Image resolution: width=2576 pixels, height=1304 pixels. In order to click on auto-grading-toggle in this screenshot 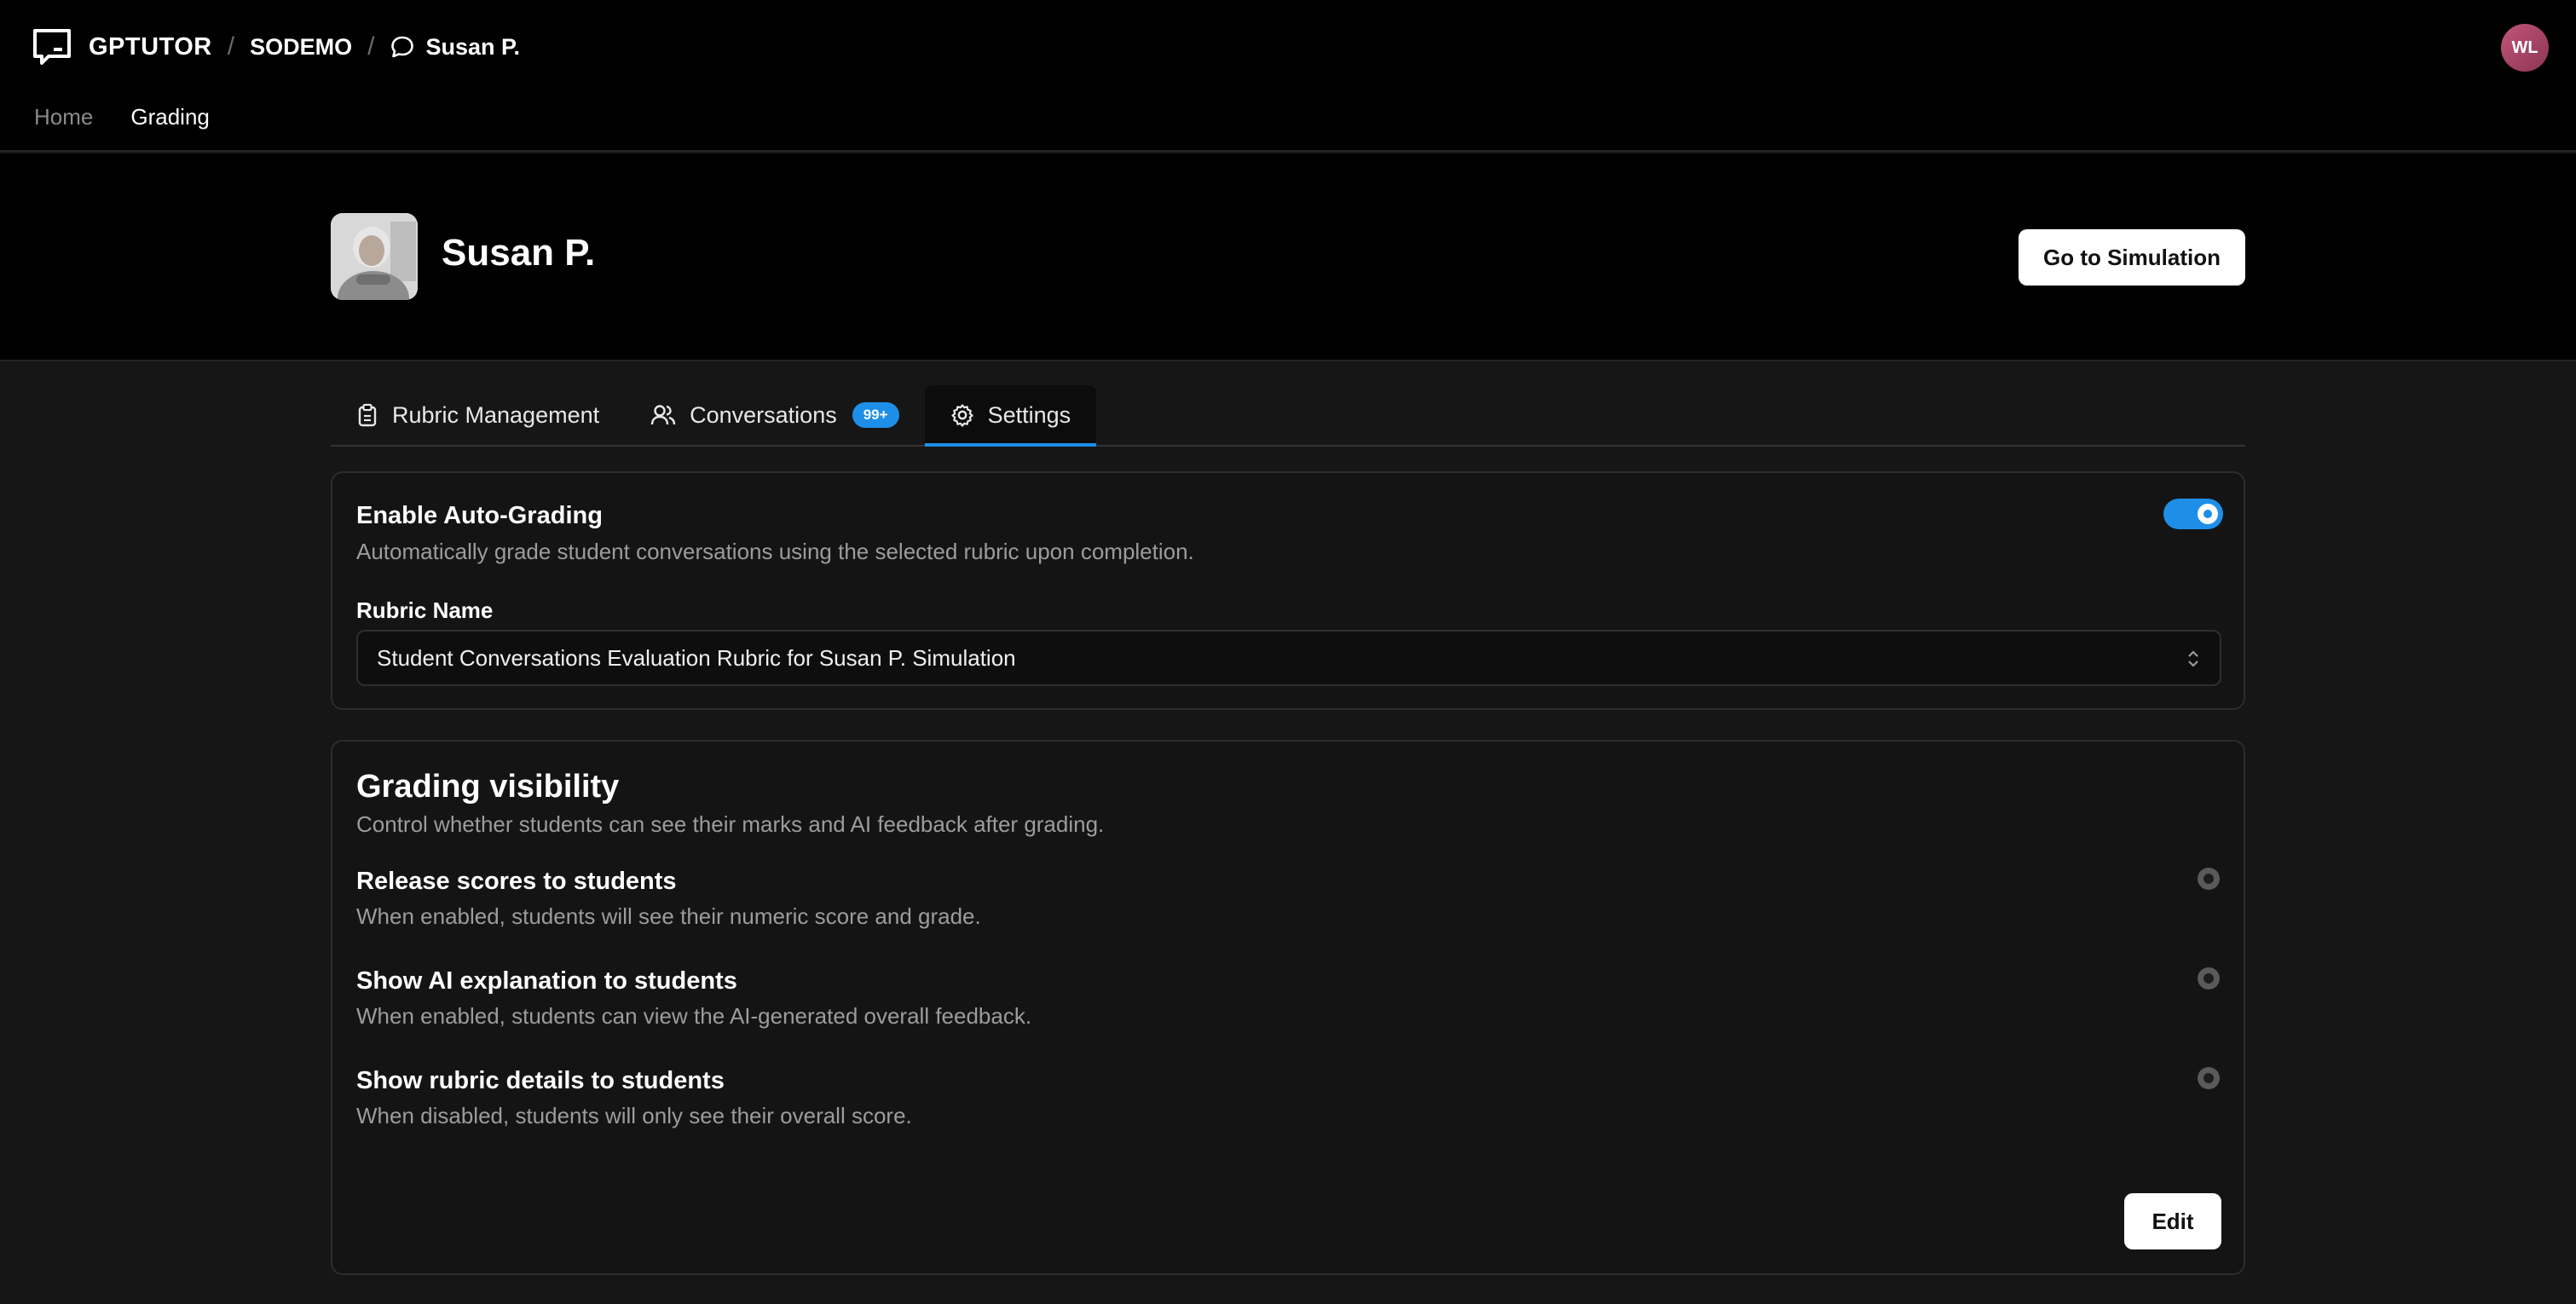, I will do `click(2193, 514)`.